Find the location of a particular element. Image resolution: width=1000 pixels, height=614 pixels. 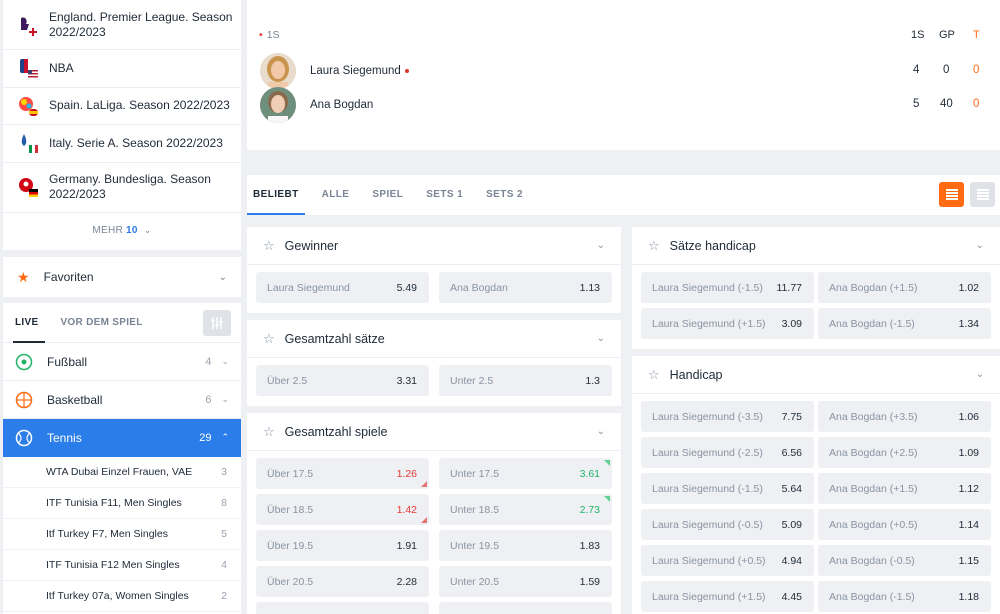

odds-value: 1.59 is located at coordinates (589, 581).